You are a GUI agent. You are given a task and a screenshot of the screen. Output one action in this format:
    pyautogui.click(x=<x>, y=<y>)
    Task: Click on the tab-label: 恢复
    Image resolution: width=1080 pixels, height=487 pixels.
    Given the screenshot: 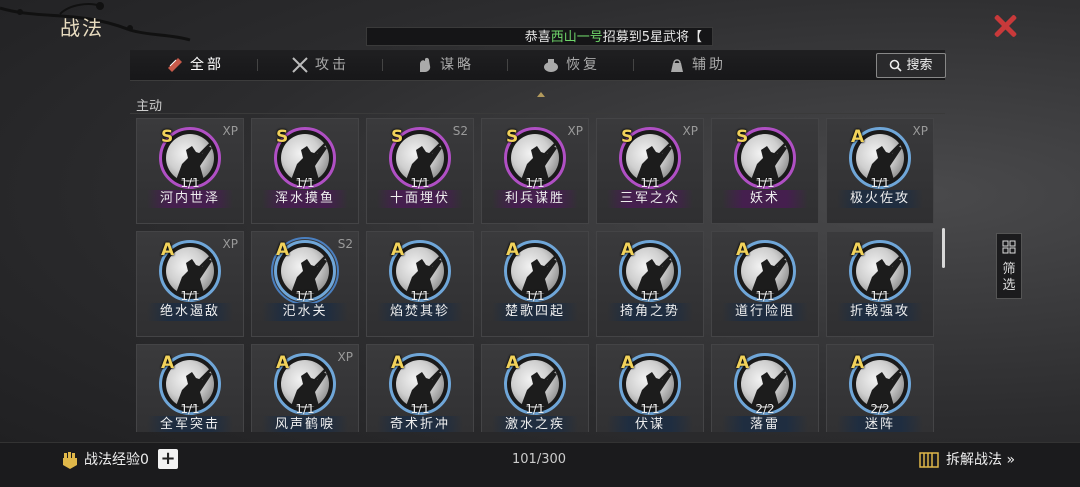 What is the action you would take?
    pyautogui.click(x=583, y=65)
    